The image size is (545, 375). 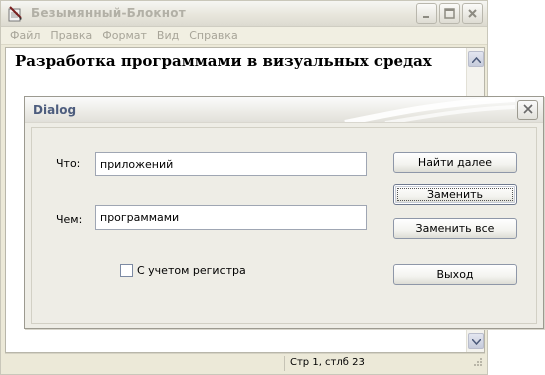 I want to click on scroll-down-button, so click(x=476, y=341).